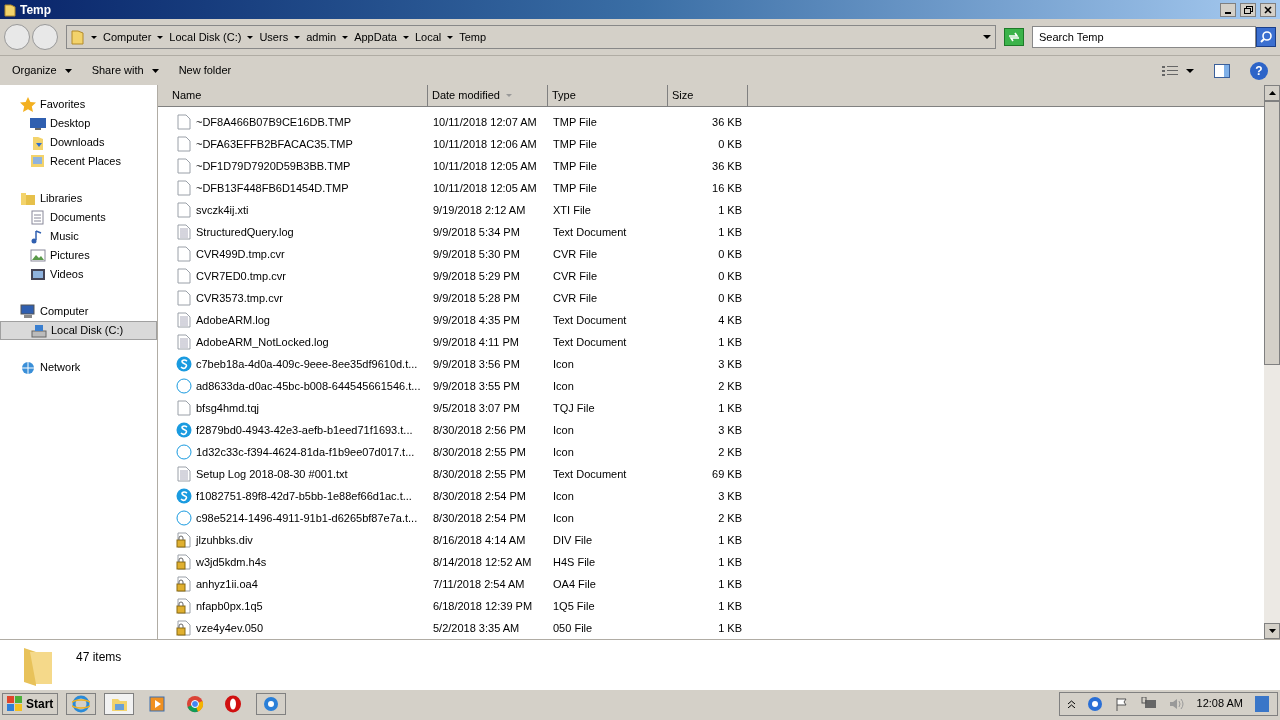 This screenshot has height=720, width=1280. I want to click on file-name: AdobeARM.log, so click(233, 320).